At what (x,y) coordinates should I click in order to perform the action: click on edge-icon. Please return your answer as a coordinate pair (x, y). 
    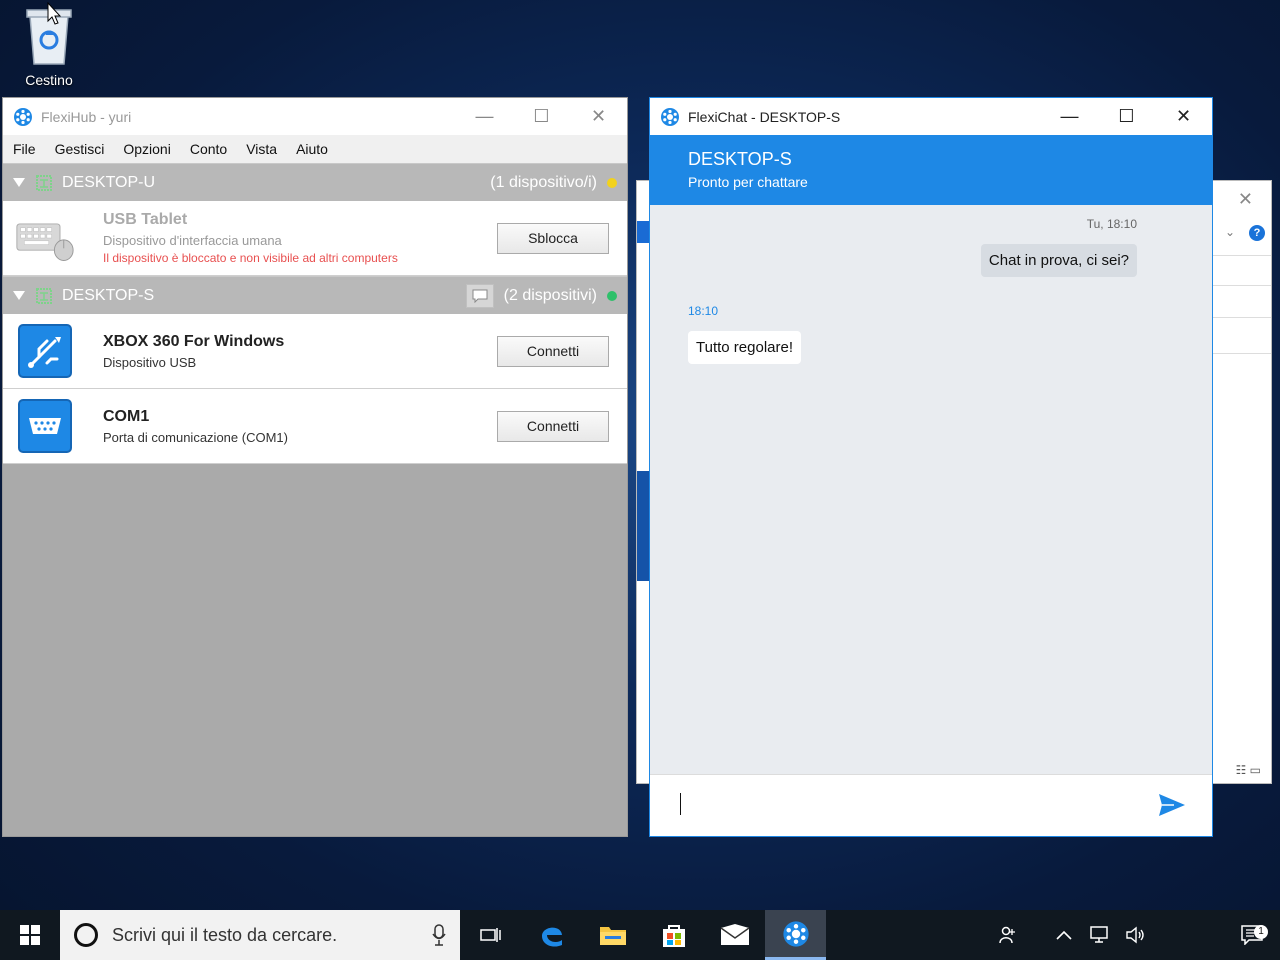
    Looking at the image, I should click on (551, 937).